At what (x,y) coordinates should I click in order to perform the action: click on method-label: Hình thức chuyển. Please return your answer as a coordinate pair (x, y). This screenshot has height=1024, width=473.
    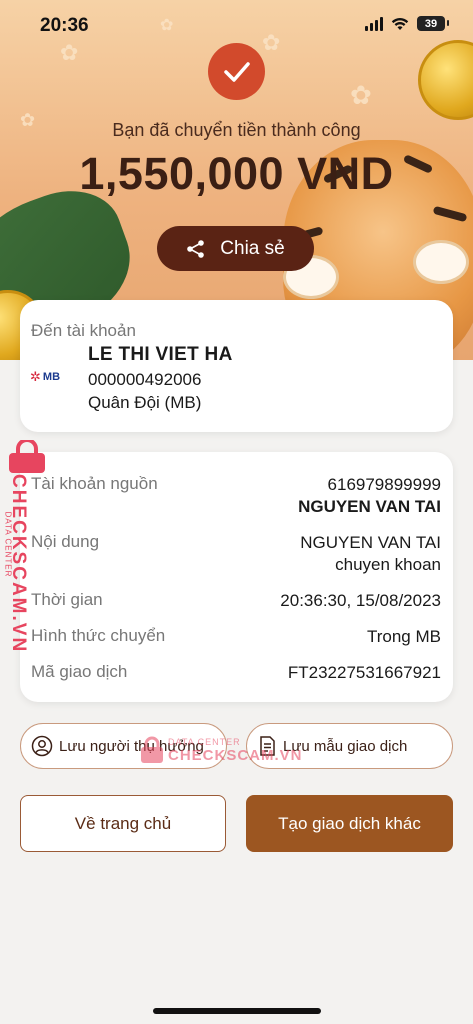
    Looking at the image, I should click on (98, 635).